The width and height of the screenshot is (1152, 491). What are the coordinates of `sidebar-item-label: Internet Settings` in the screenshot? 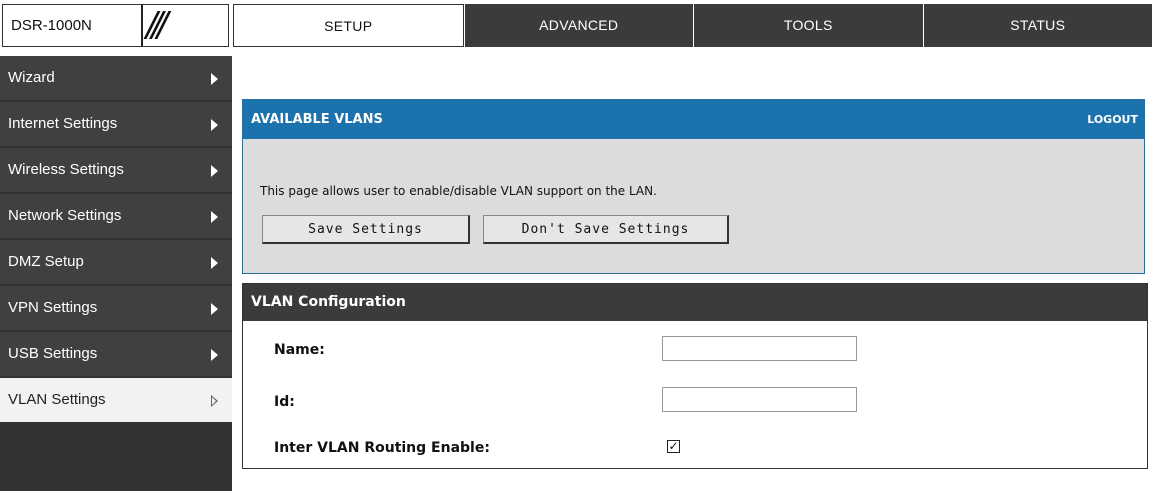 It's located at (63, 123).